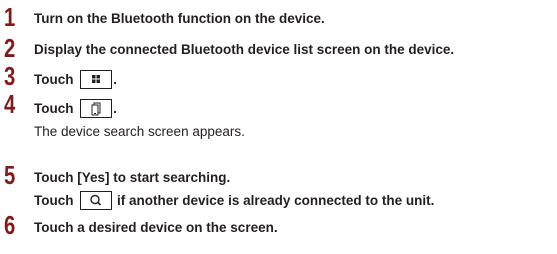 Image resolution: width=557 pixels, height=254 pixels. I want to click on step-number: 6, so click(10, 225).